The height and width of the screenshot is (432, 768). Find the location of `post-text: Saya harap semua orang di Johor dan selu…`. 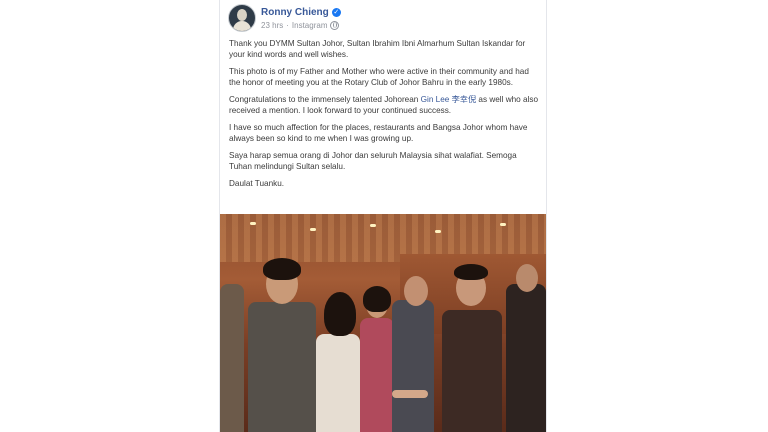

post-text: Saya harap semua orang di Johor dan selu… is located at coordinates (373, 160).